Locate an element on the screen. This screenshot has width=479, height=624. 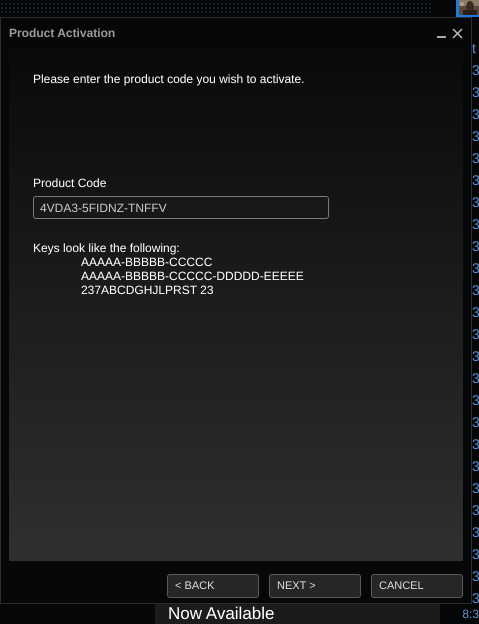
example-key: AAAAA-BBBBB-CCCCC-DDDDD-EEEEE is located at coordinates (260, 276).